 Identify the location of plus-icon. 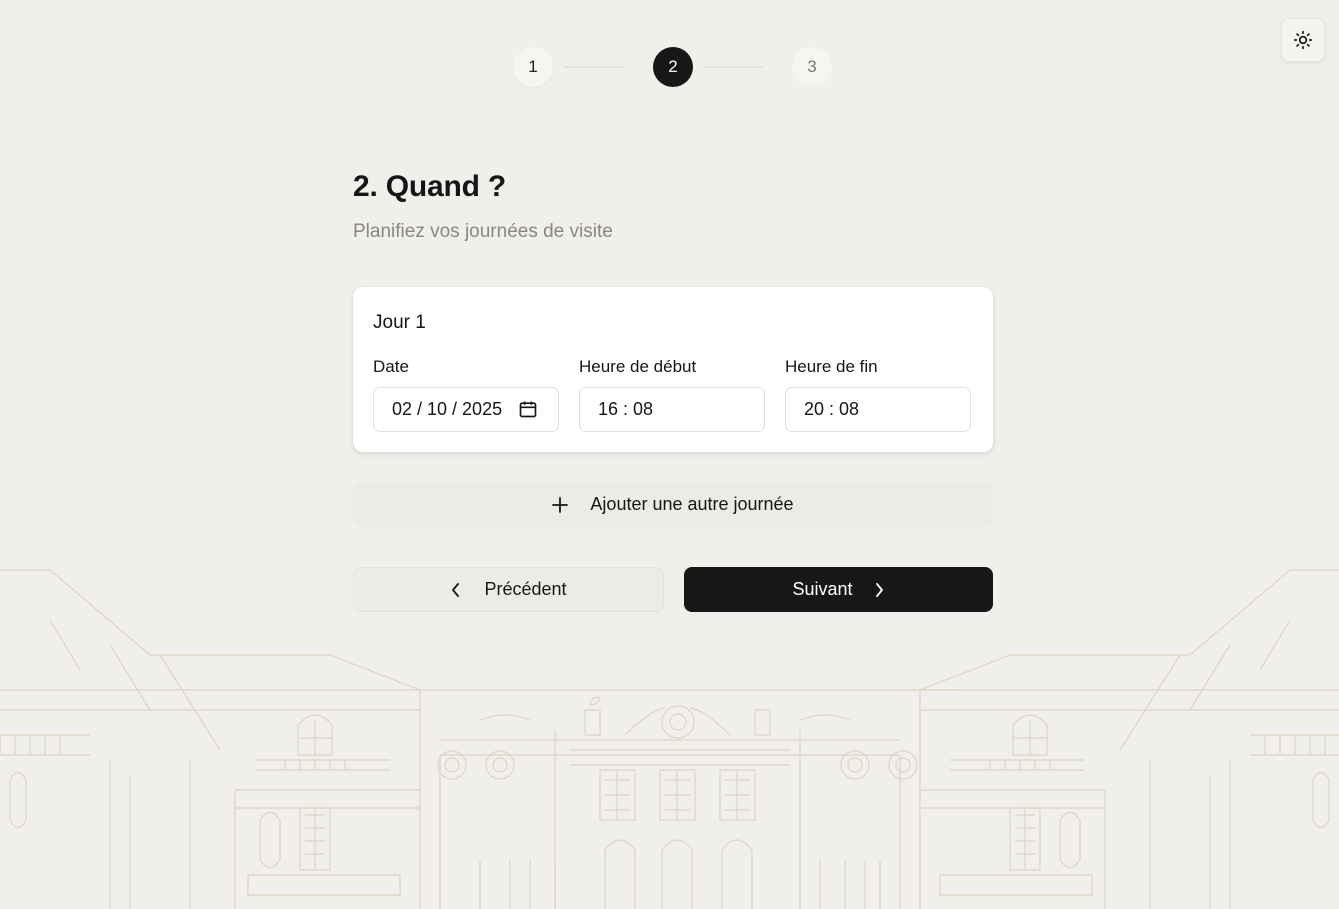
(560, 504).